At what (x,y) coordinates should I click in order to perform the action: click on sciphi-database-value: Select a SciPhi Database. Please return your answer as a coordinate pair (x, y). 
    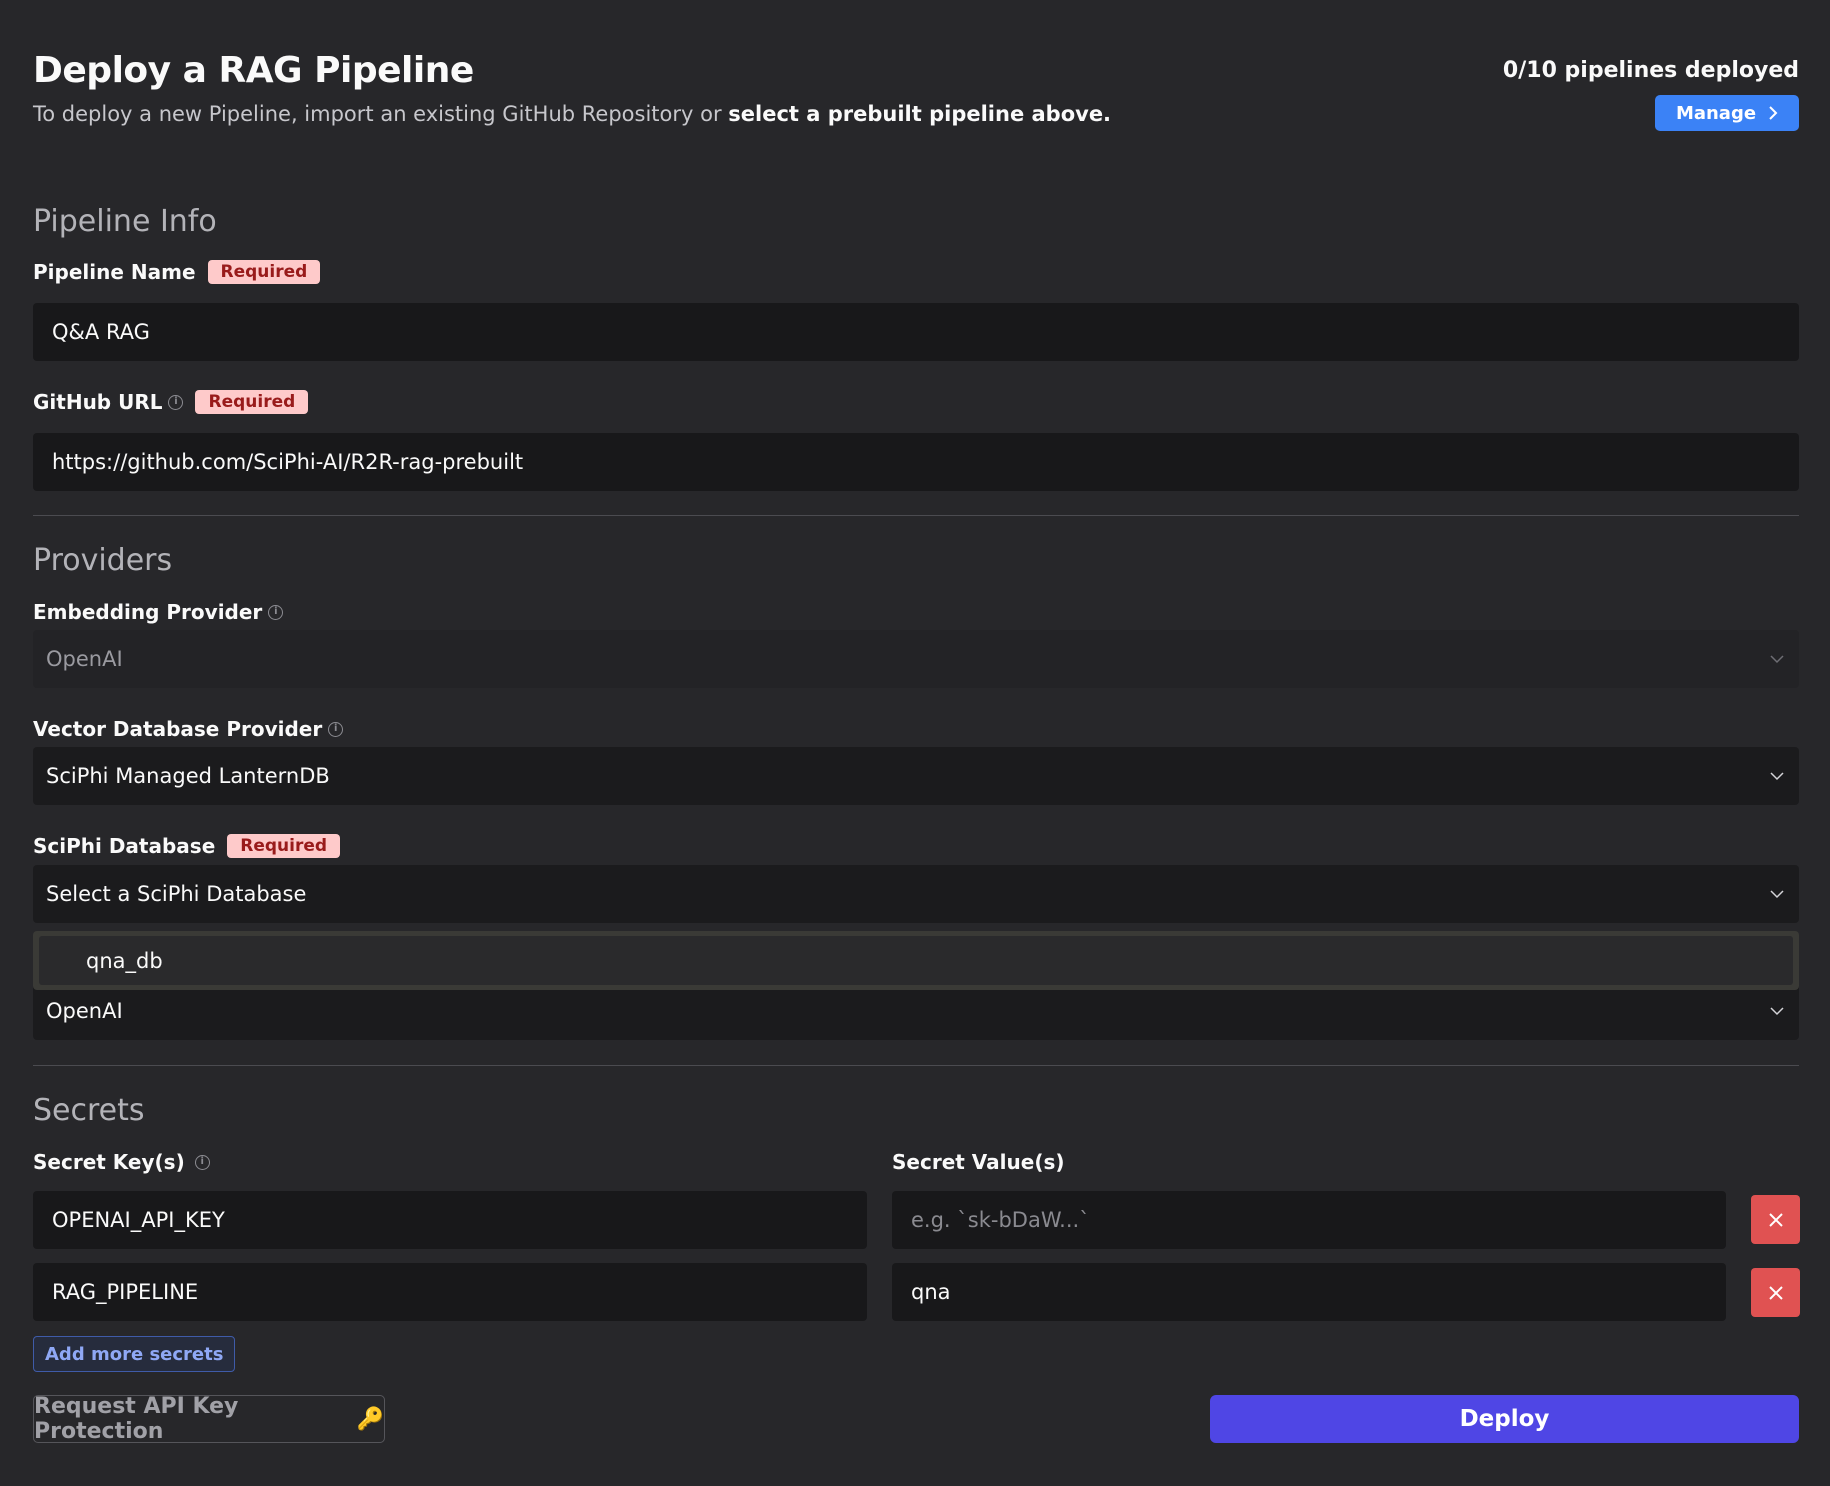
    Looking at the image, I should click on (176, 894).